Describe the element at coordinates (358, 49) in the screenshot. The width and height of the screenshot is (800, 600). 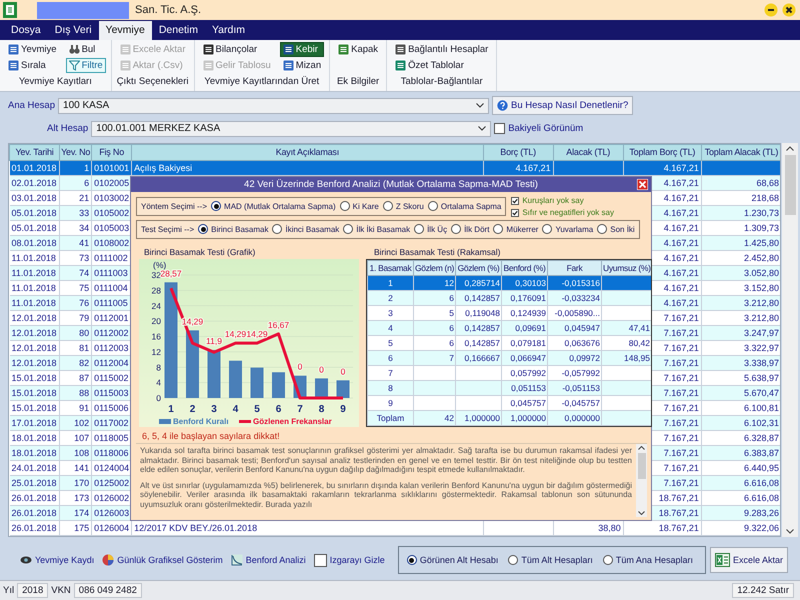
I see `ribbon-button: Kapak` at that location.